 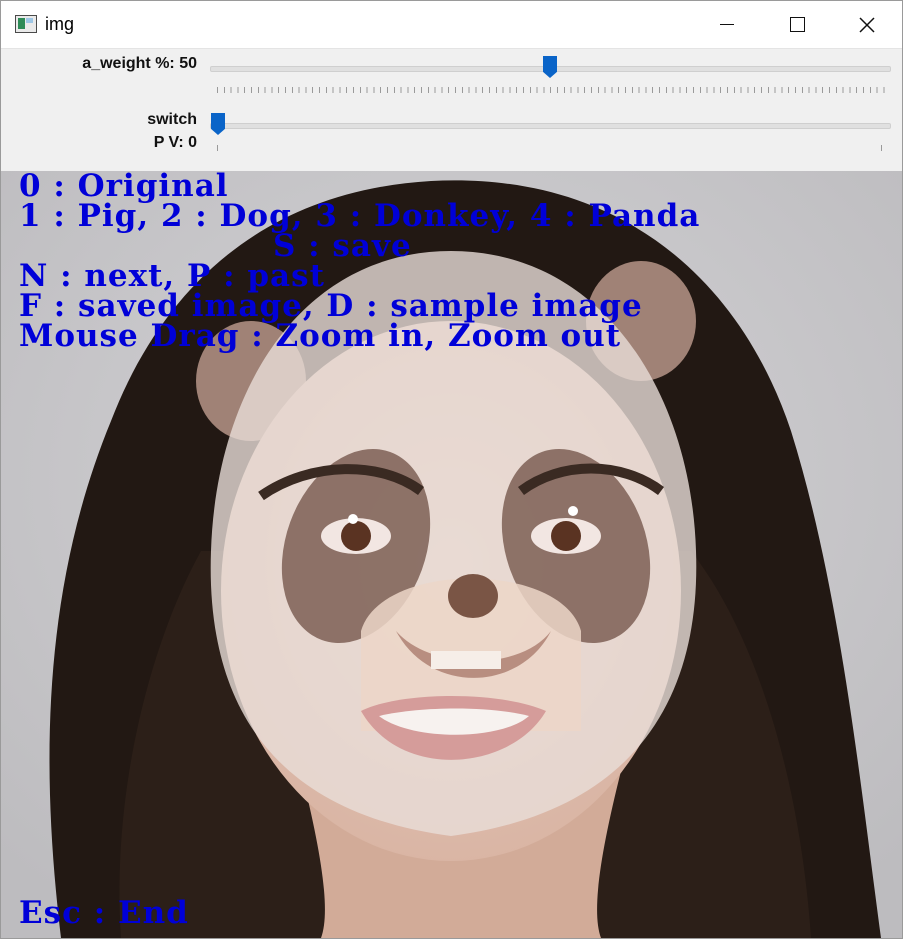 I want to click on maximize-button, so click(x=797, y=24).